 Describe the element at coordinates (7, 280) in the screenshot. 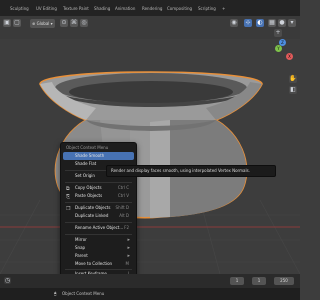

I see `timeline-editor-icon: ◷` at that location.